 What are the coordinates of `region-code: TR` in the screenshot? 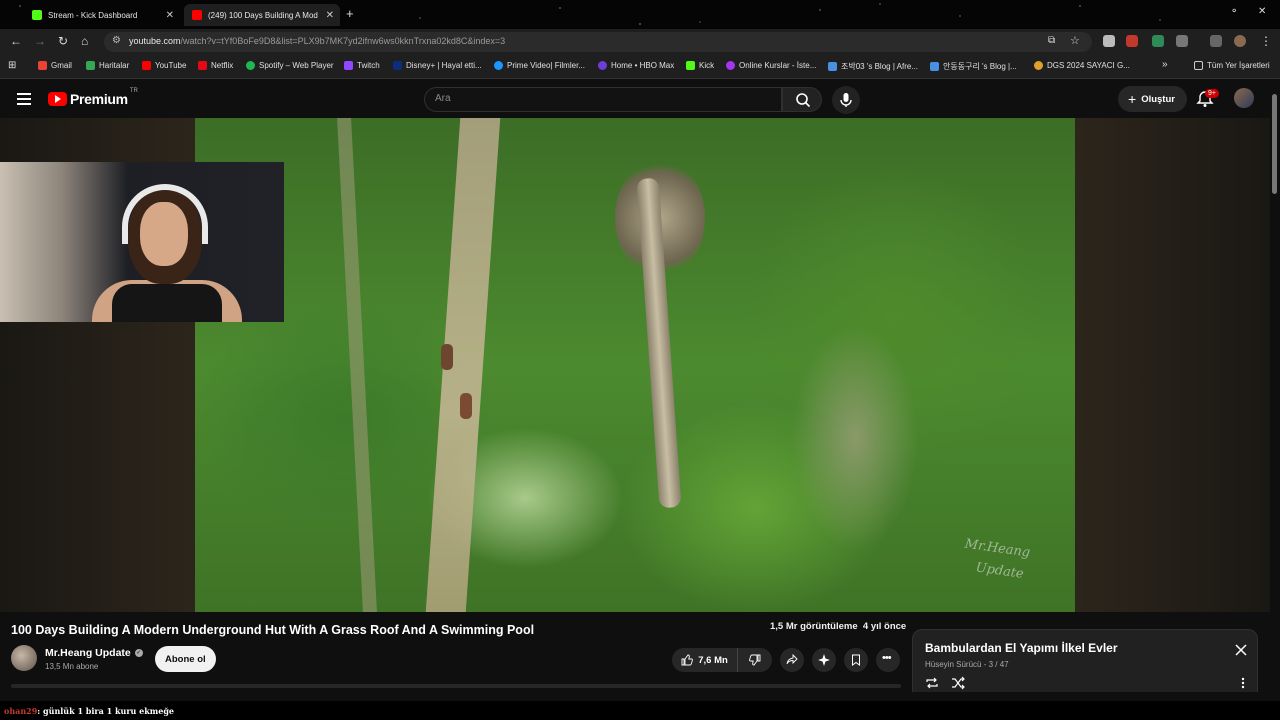 It's located at (133, 91).